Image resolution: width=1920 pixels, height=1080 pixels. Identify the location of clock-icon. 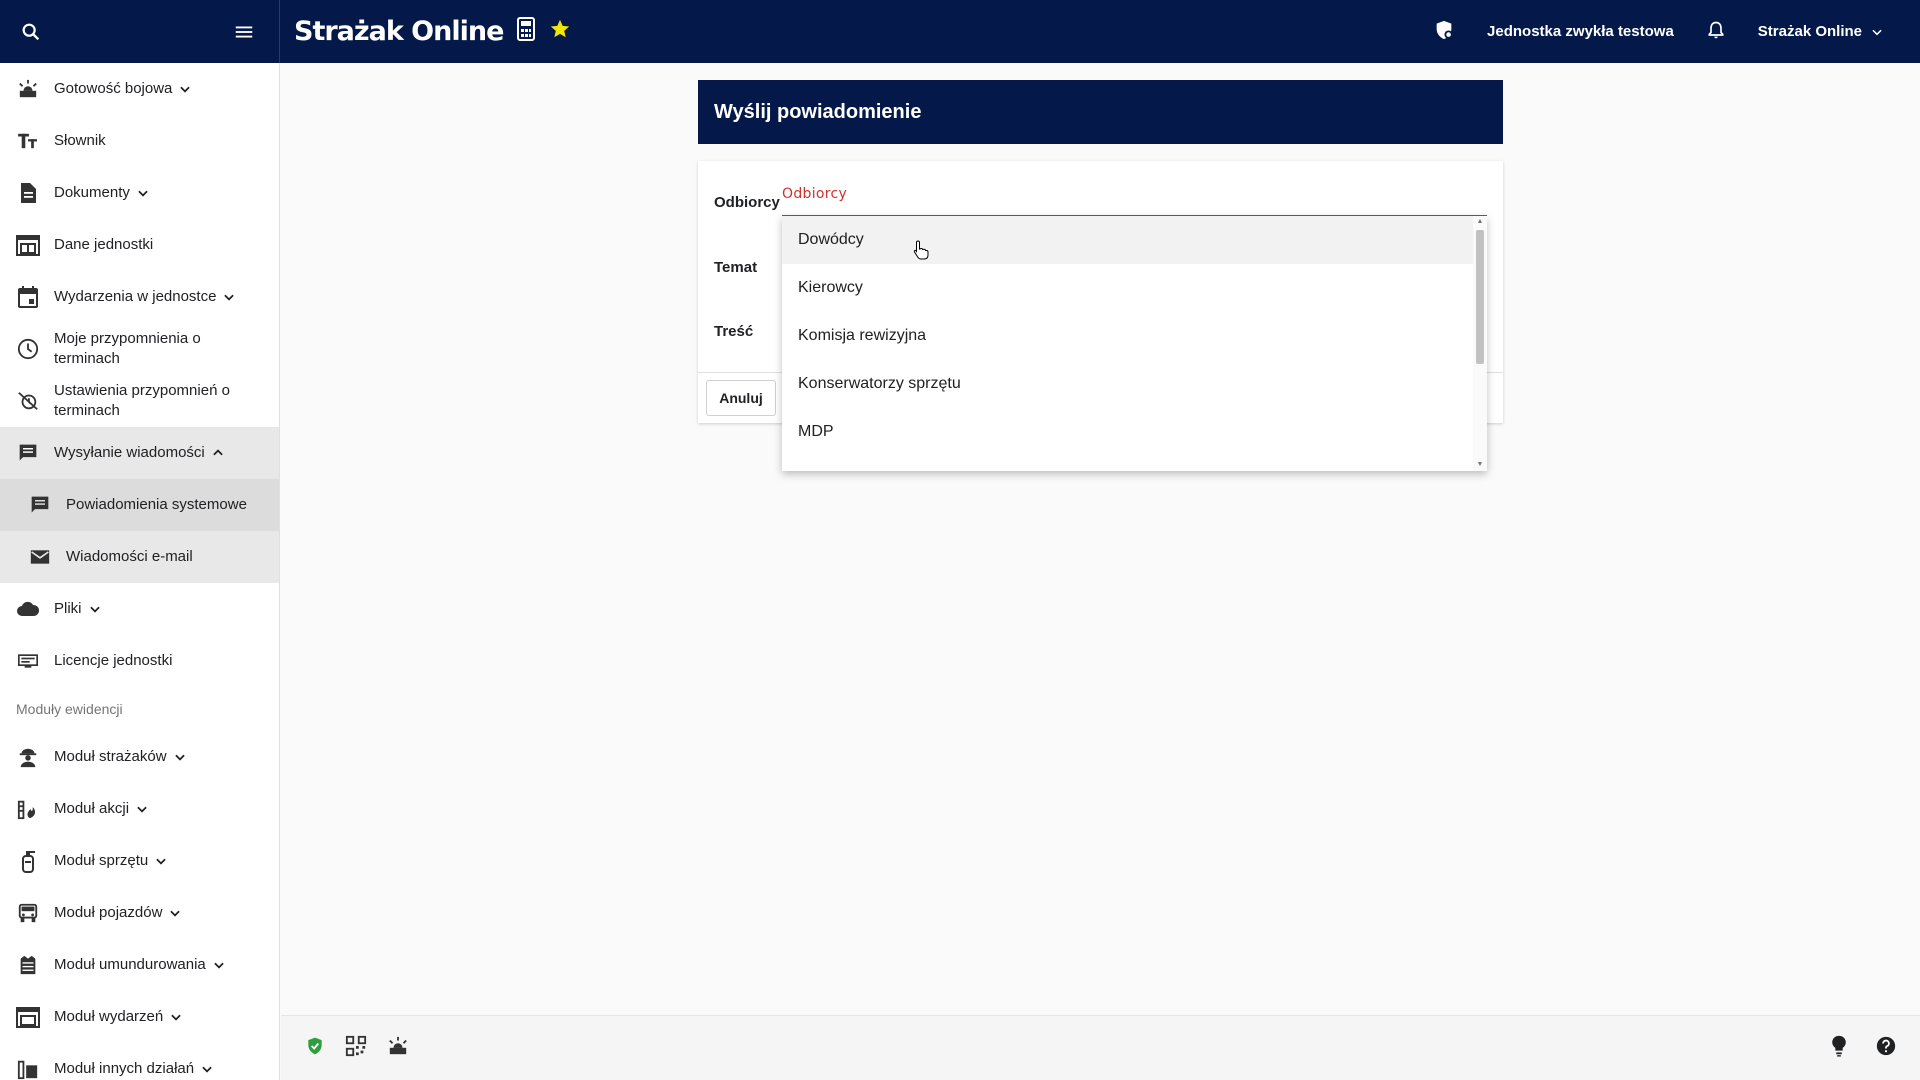
(28, 349).